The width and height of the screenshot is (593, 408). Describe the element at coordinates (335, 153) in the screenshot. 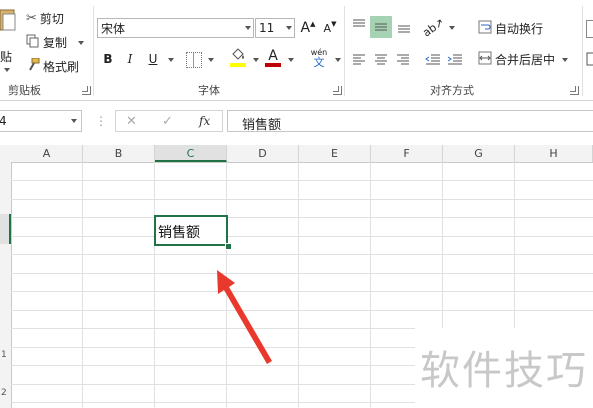

I see `column-header-e: E` at that location.